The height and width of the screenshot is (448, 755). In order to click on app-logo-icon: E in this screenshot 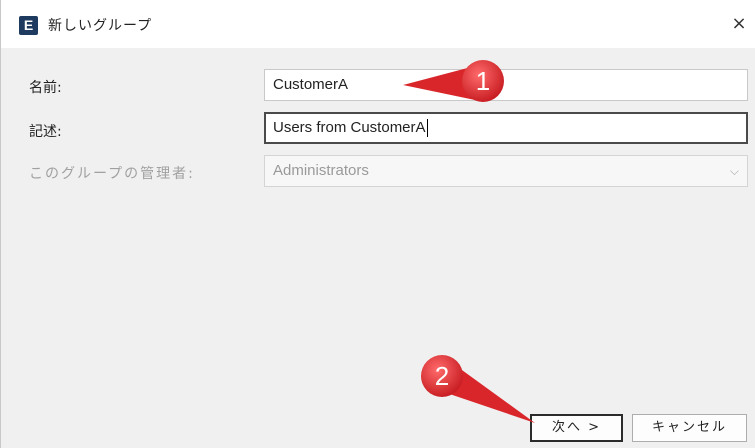, I will do `click(28, 25)`.